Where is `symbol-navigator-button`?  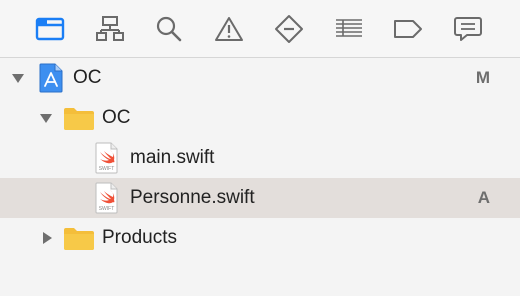
symbol-navigator-button is located at coordinates (110, 29).